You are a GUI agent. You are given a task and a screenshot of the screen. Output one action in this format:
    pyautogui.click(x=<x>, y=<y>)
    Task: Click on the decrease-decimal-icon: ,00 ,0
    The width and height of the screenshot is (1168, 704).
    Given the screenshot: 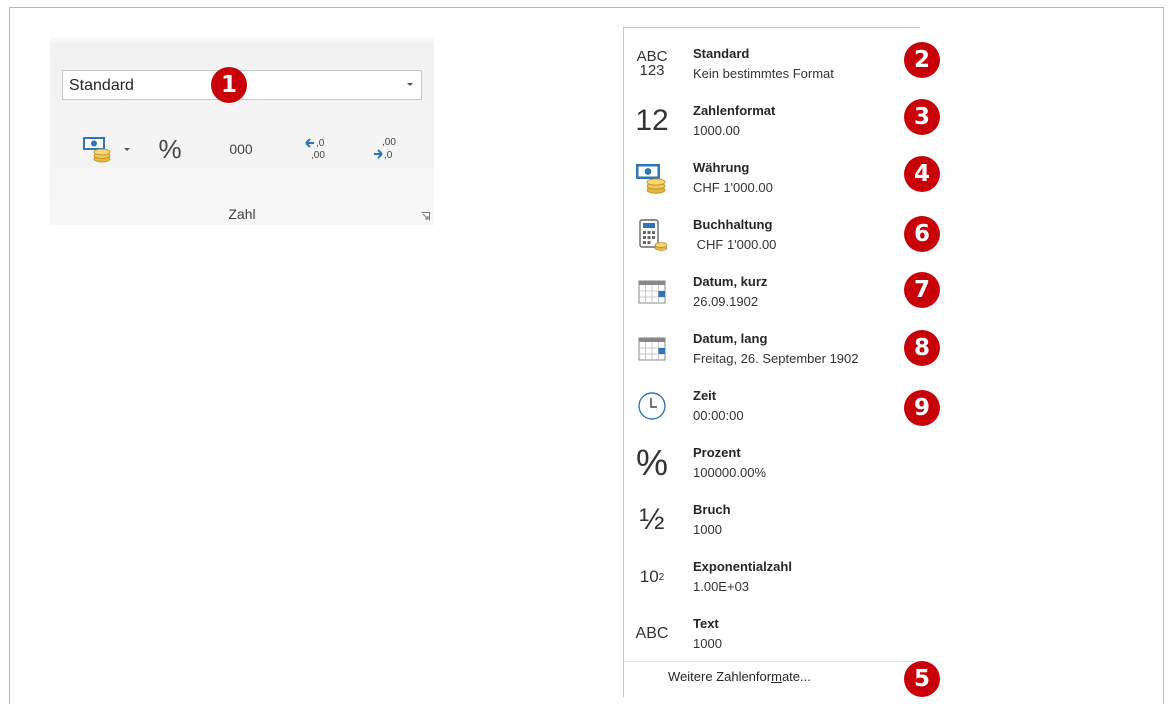 What is the action you would take?
    pyautogui.click(x=385, y=149)
    